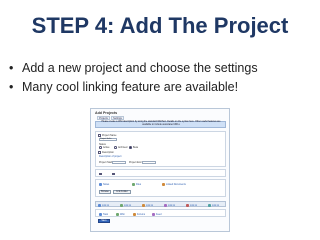  What do you see at coordinates (130, 87) in the screenshot?
I see `bullet-text: Many cool linking feature are available!` at bounding box center [130, 87].